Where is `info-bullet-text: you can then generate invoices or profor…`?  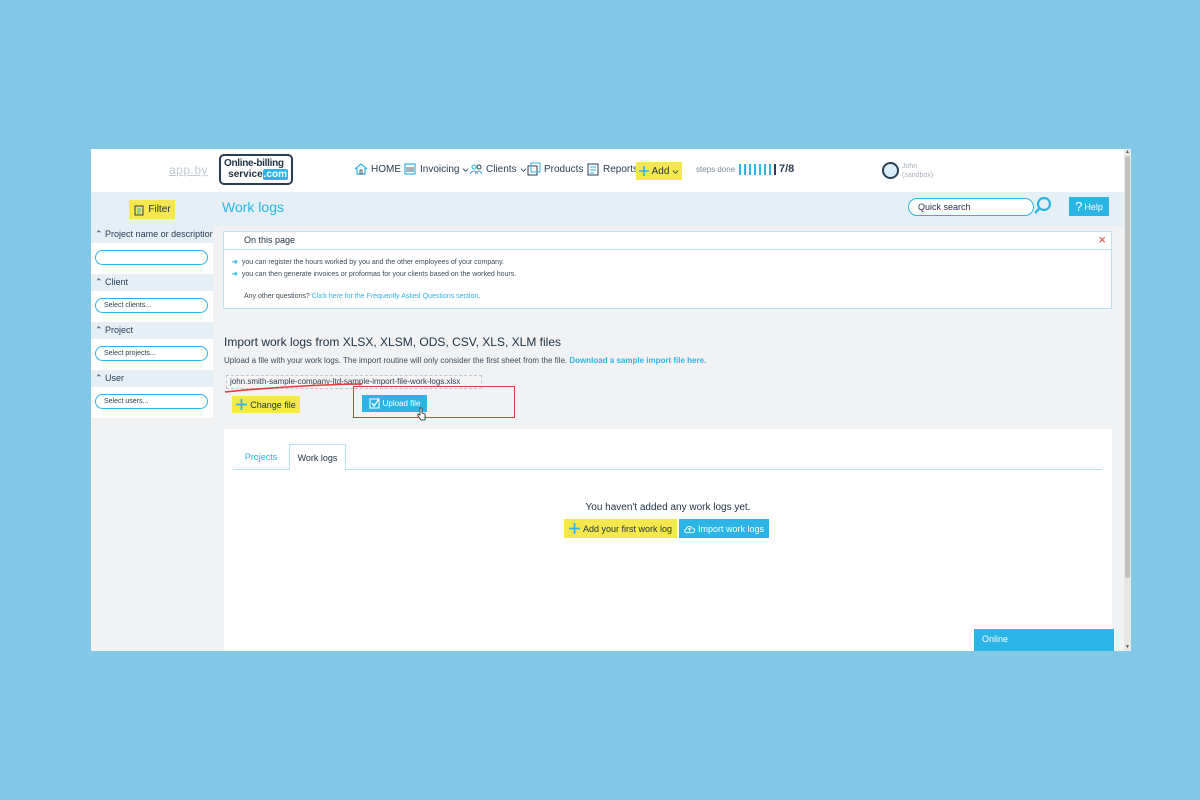 info-bullet-text: you can then generate invoices or profor… is located at coordinates (379, 274).